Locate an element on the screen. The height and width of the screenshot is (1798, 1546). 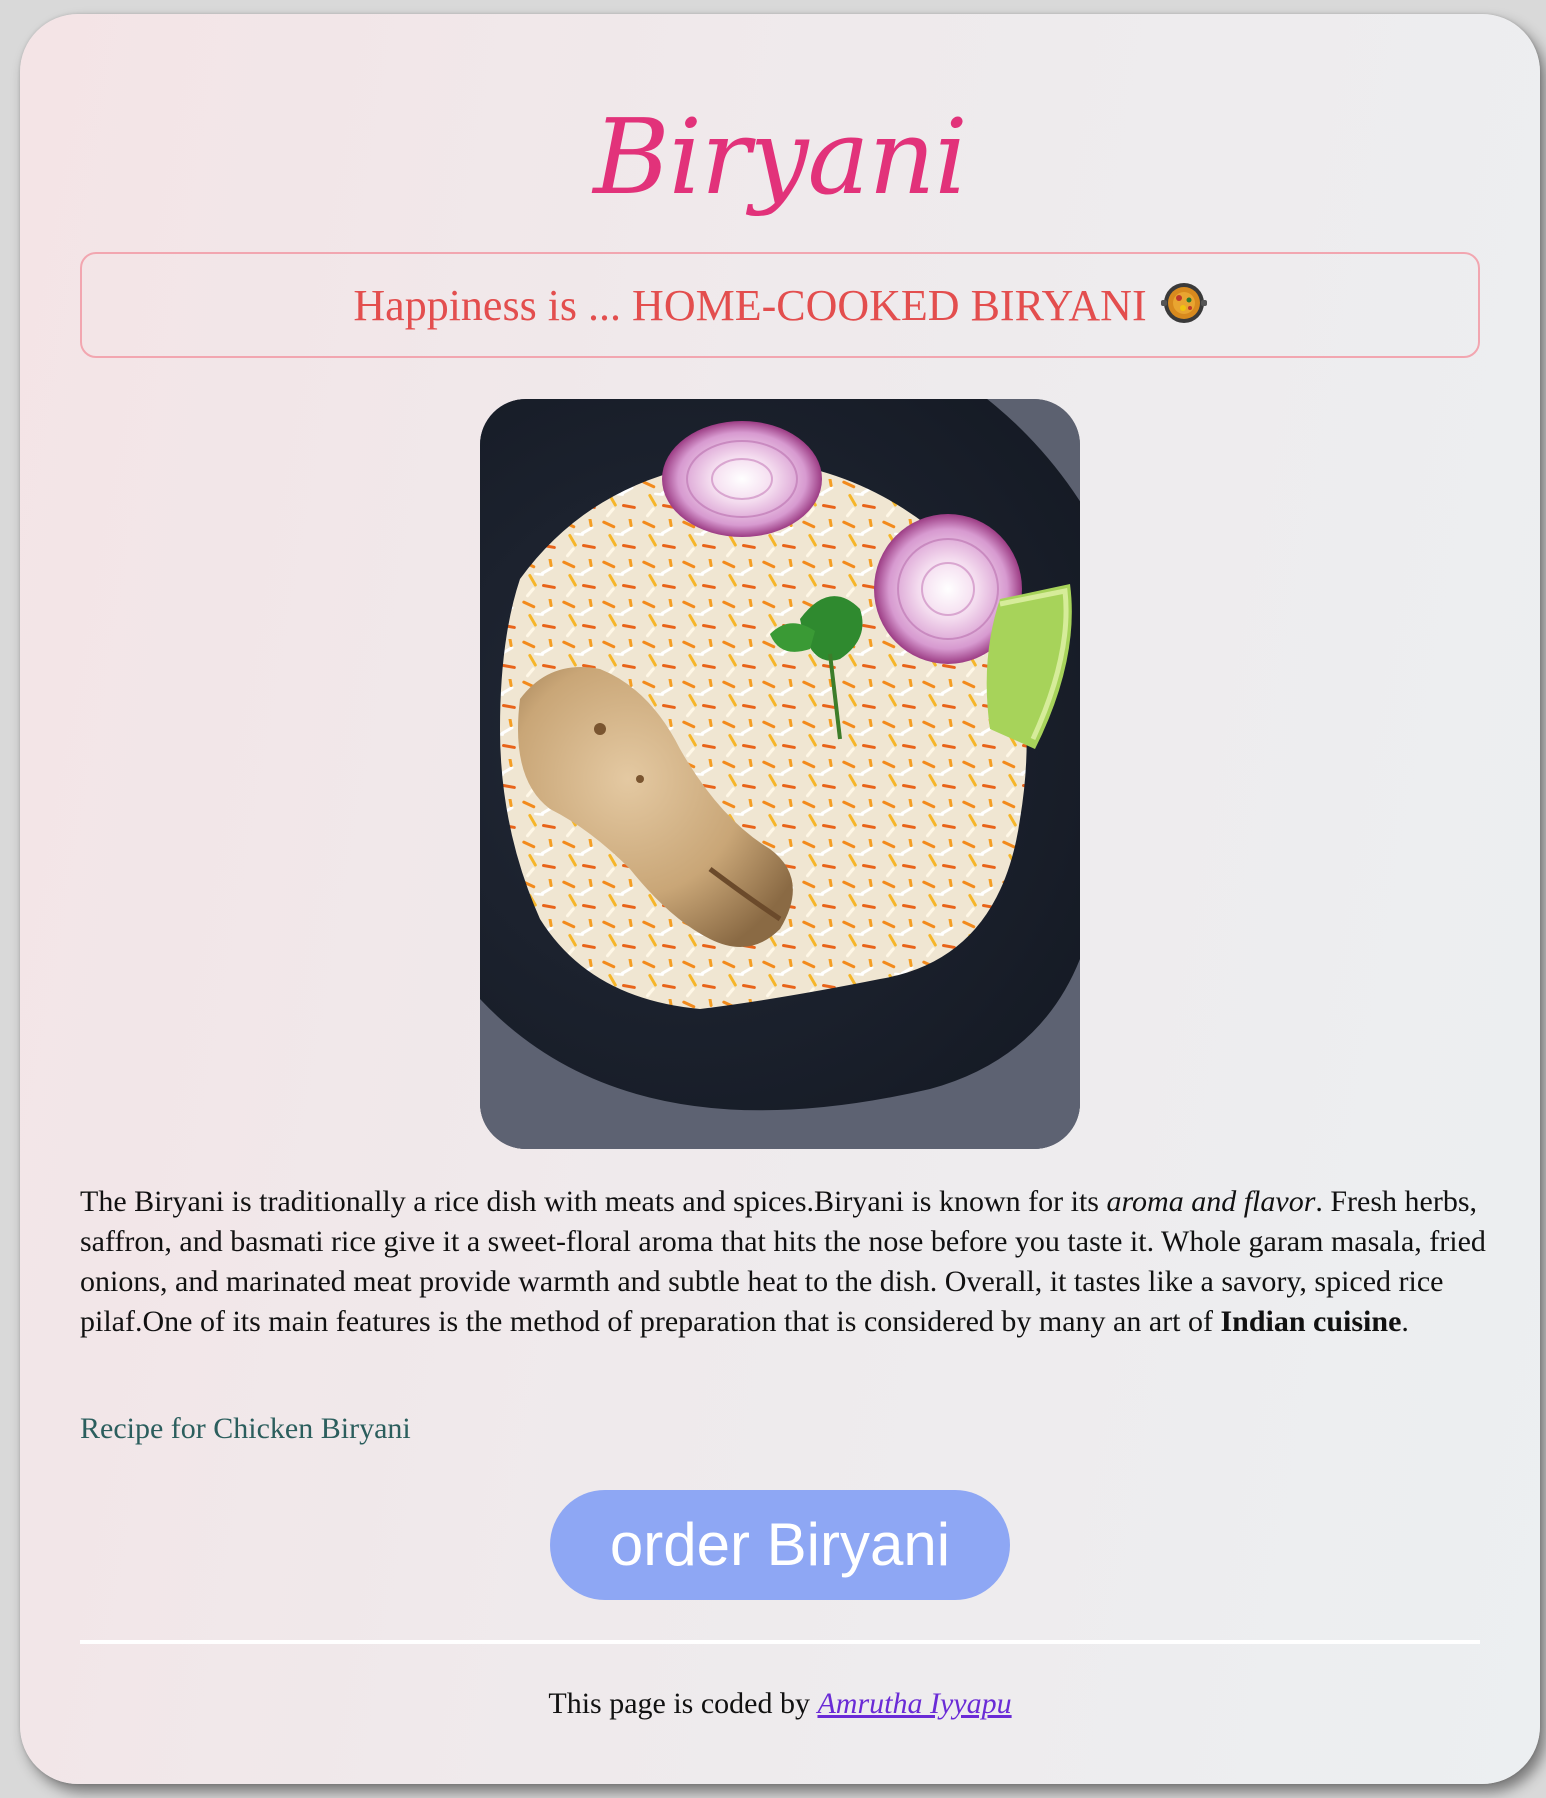
footer: This page is coded by Amrutha Iyyapu is located at coordinates (780, 1704).